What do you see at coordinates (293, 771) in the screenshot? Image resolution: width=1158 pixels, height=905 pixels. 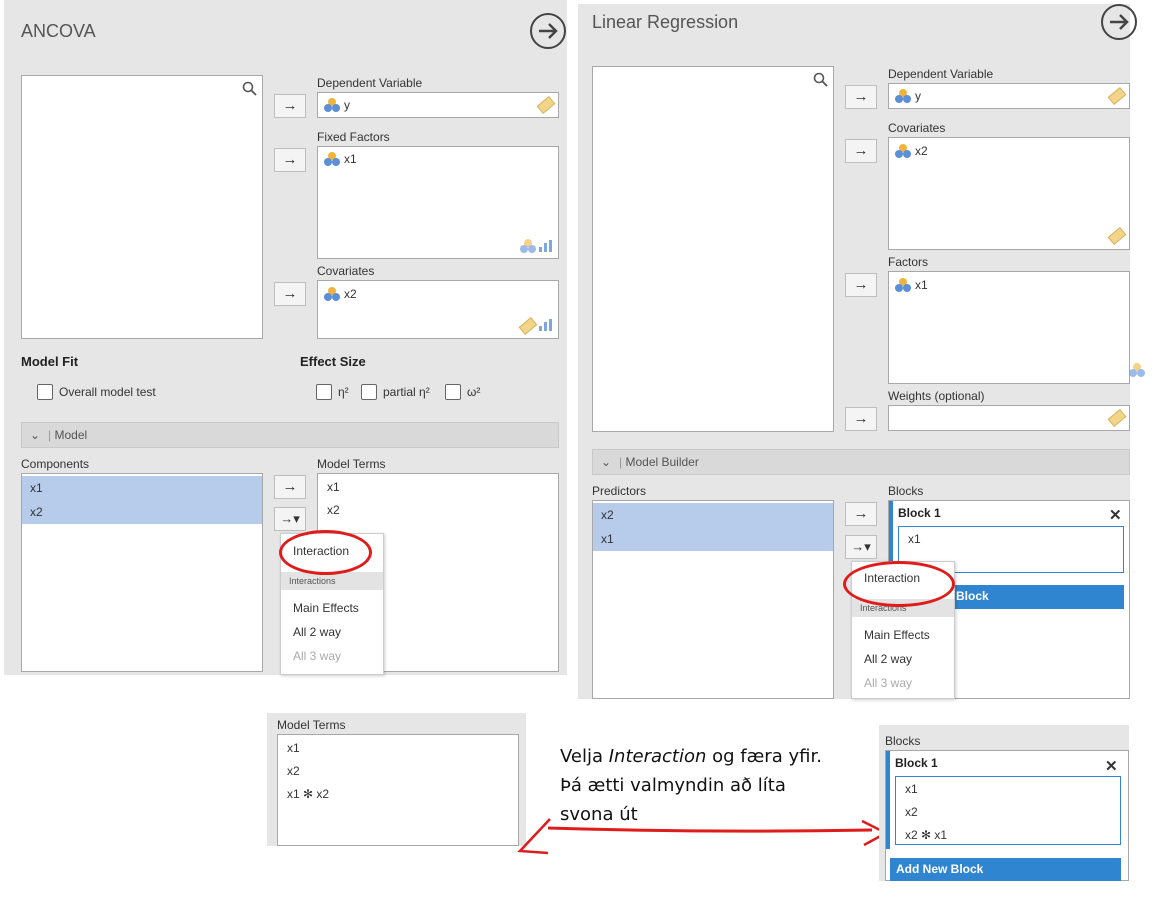 I see `result-term-item: x2` at bounding box center [293, 771].